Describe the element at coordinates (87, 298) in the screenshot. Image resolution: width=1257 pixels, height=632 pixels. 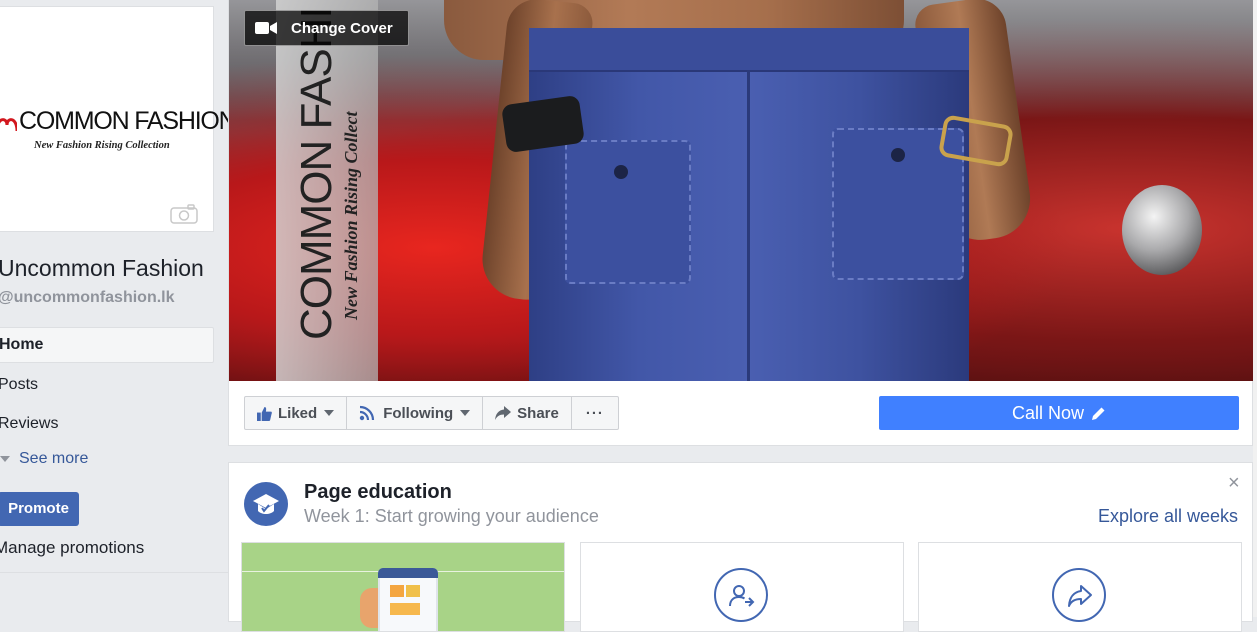
I see `page-handle: @uncommonfashion.lk` at that location.